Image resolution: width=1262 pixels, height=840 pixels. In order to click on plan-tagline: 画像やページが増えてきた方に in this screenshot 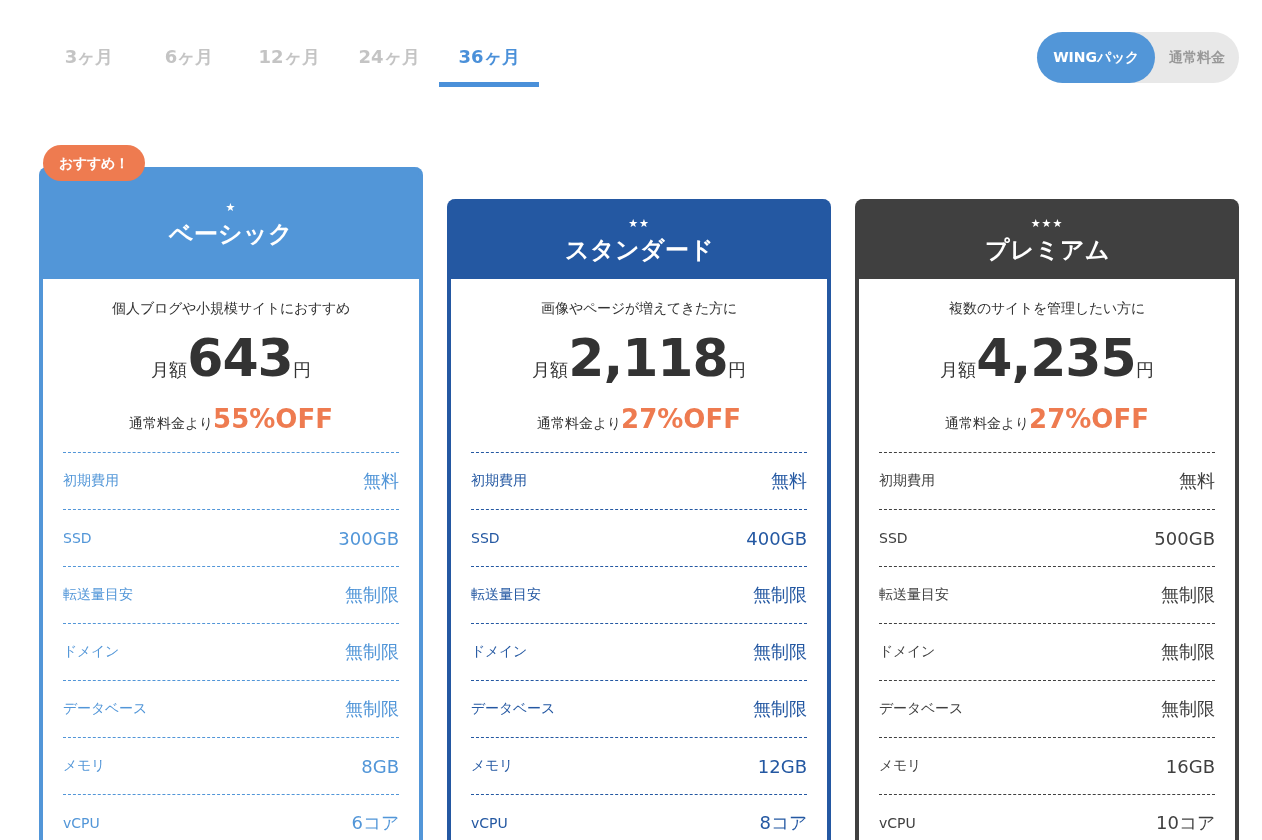, I will do `click(639, 308)`.